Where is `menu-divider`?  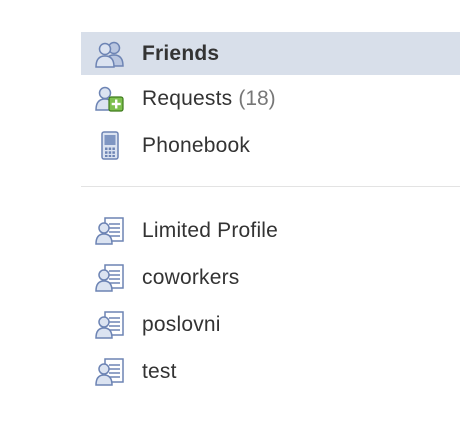 menu-divider is located at coordinates (270, 186).